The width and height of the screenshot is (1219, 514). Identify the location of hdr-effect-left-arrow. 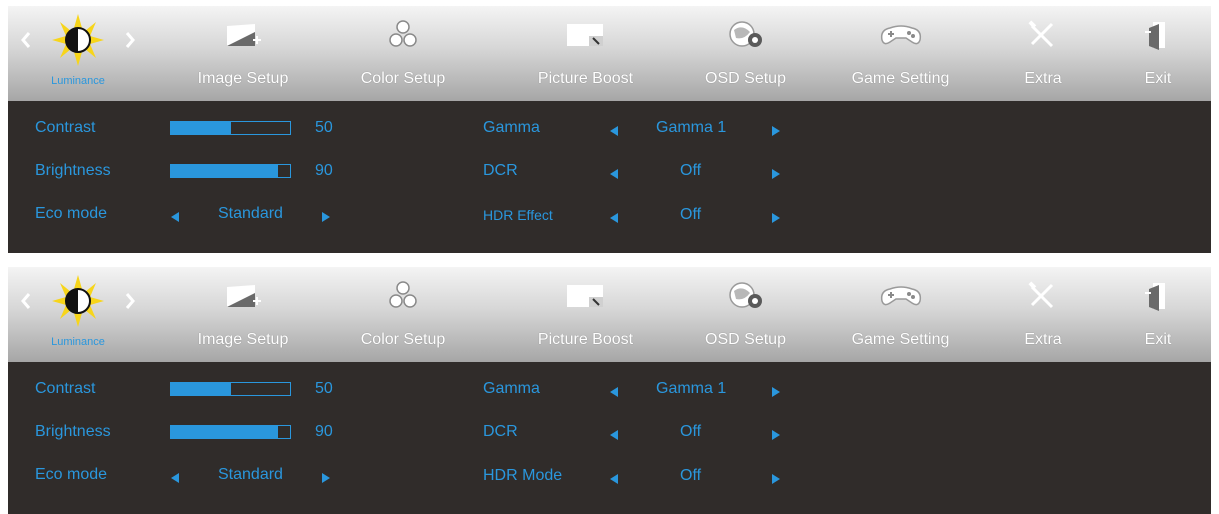
(614, 218).